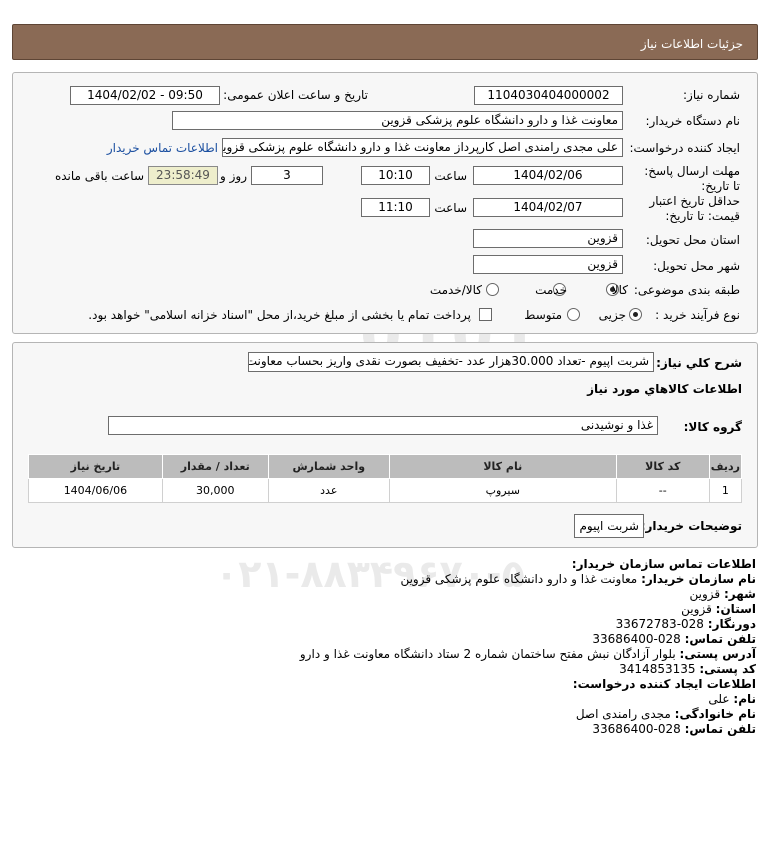 The width and height of the screenshot is (770, 845). Describe the element at coordinates (455, 290) in the screenshot. I see `category-option-goods-service: کالا/خدمت` at that location.